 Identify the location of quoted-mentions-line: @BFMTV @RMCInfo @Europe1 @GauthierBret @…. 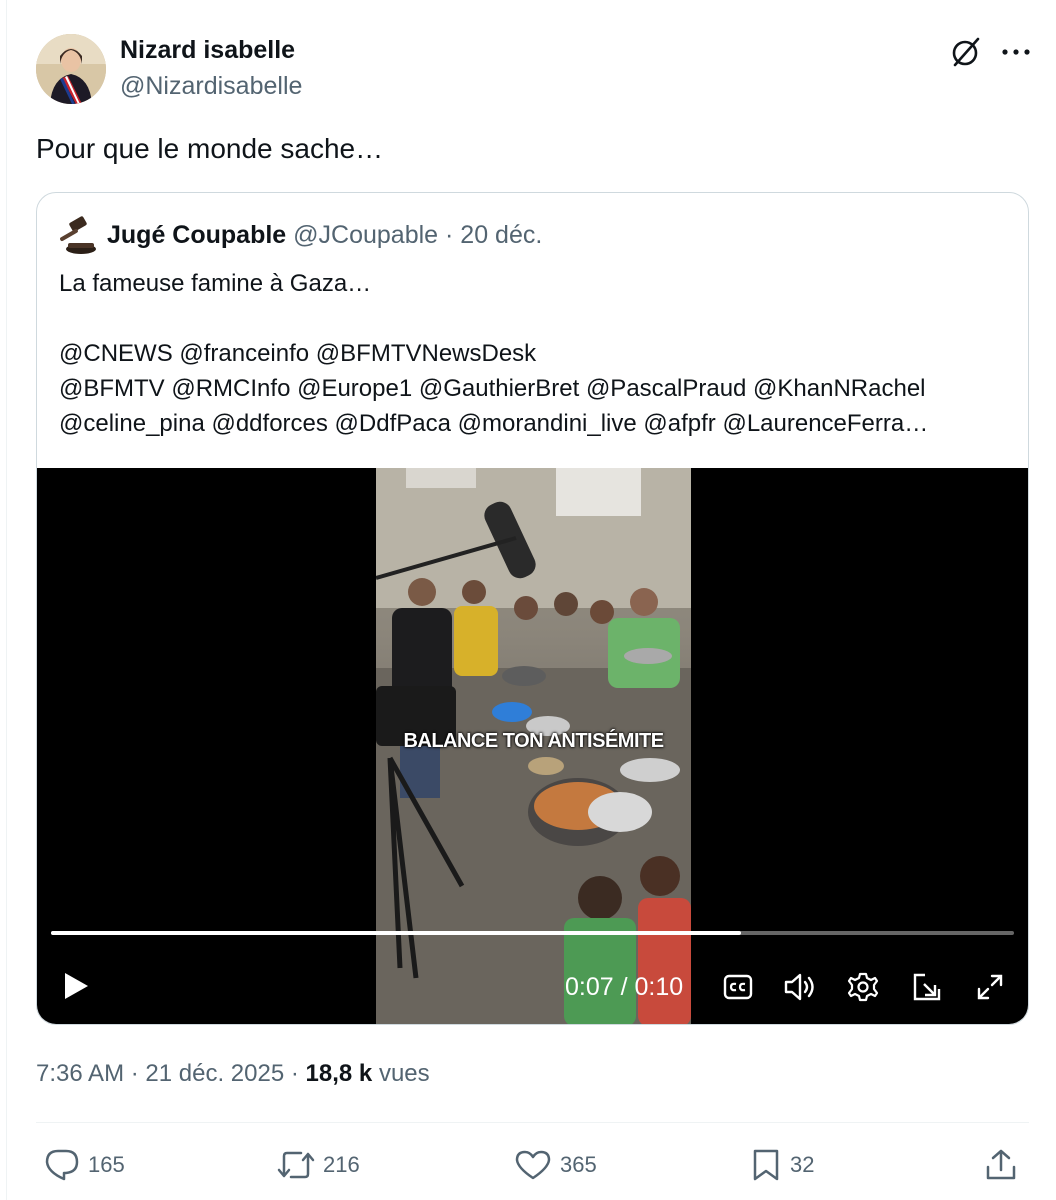
(492, 388).